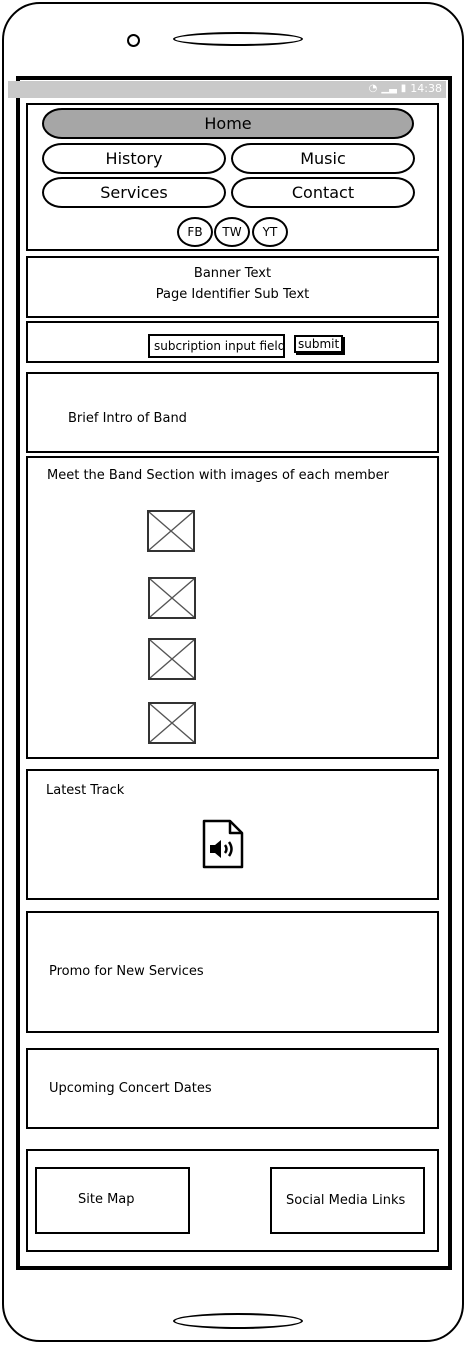  I want to click on nav-history-button: History, so click(134, 158).